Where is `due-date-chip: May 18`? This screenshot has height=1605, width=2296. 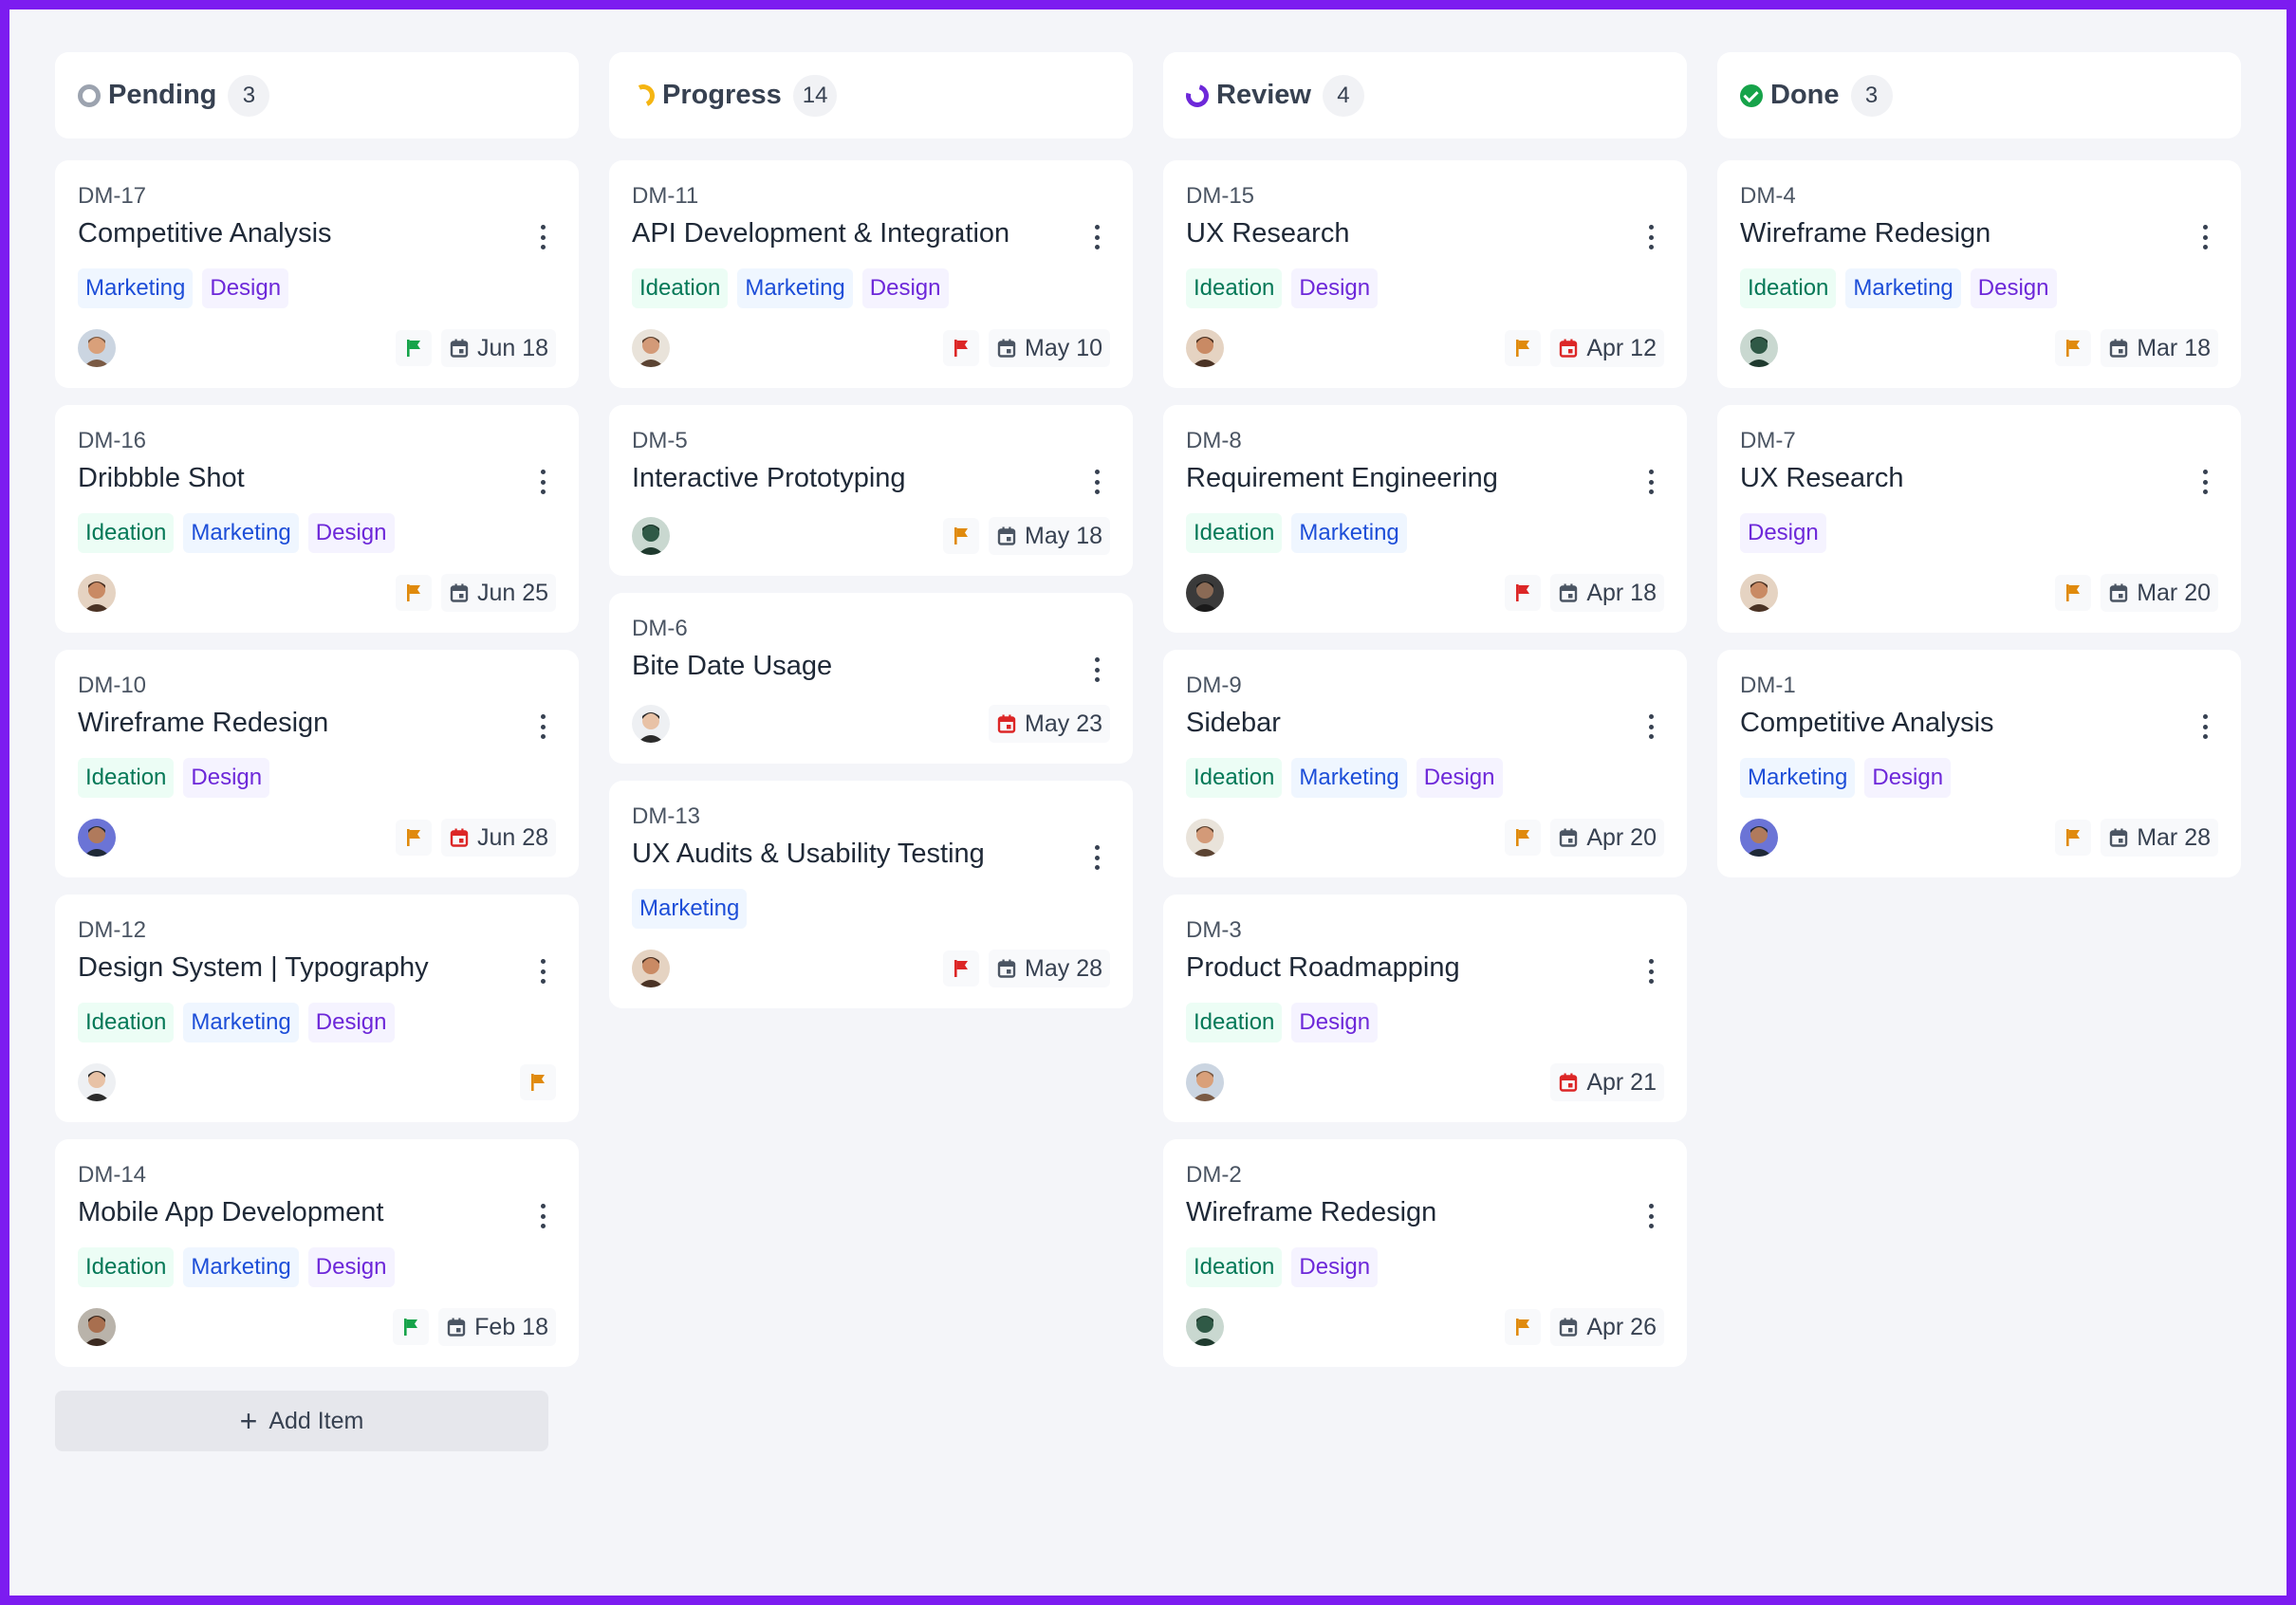 due-date-chip: May 18 is located at coordinates (1049, 536).